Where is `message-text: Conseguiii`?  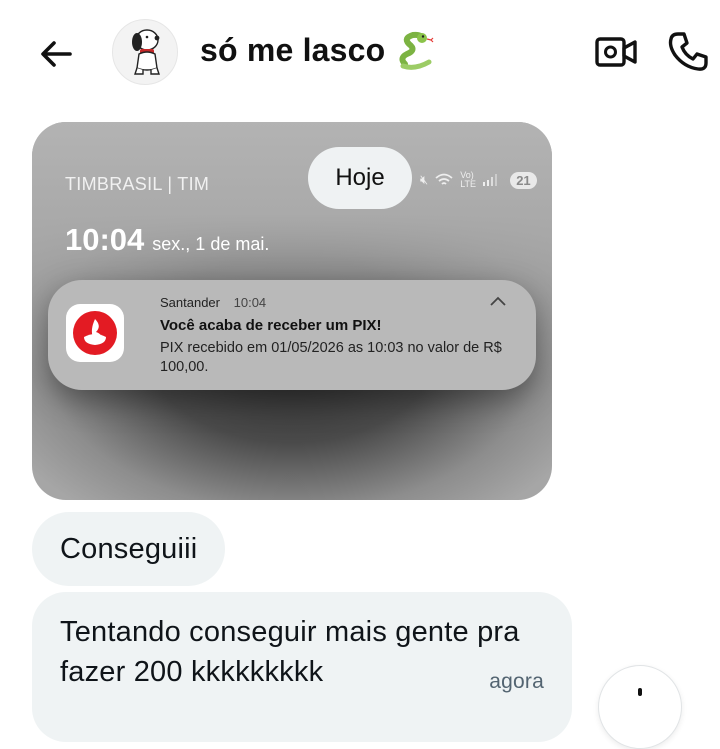
message-text: Conseguiii is located at coordinates (129, 548).